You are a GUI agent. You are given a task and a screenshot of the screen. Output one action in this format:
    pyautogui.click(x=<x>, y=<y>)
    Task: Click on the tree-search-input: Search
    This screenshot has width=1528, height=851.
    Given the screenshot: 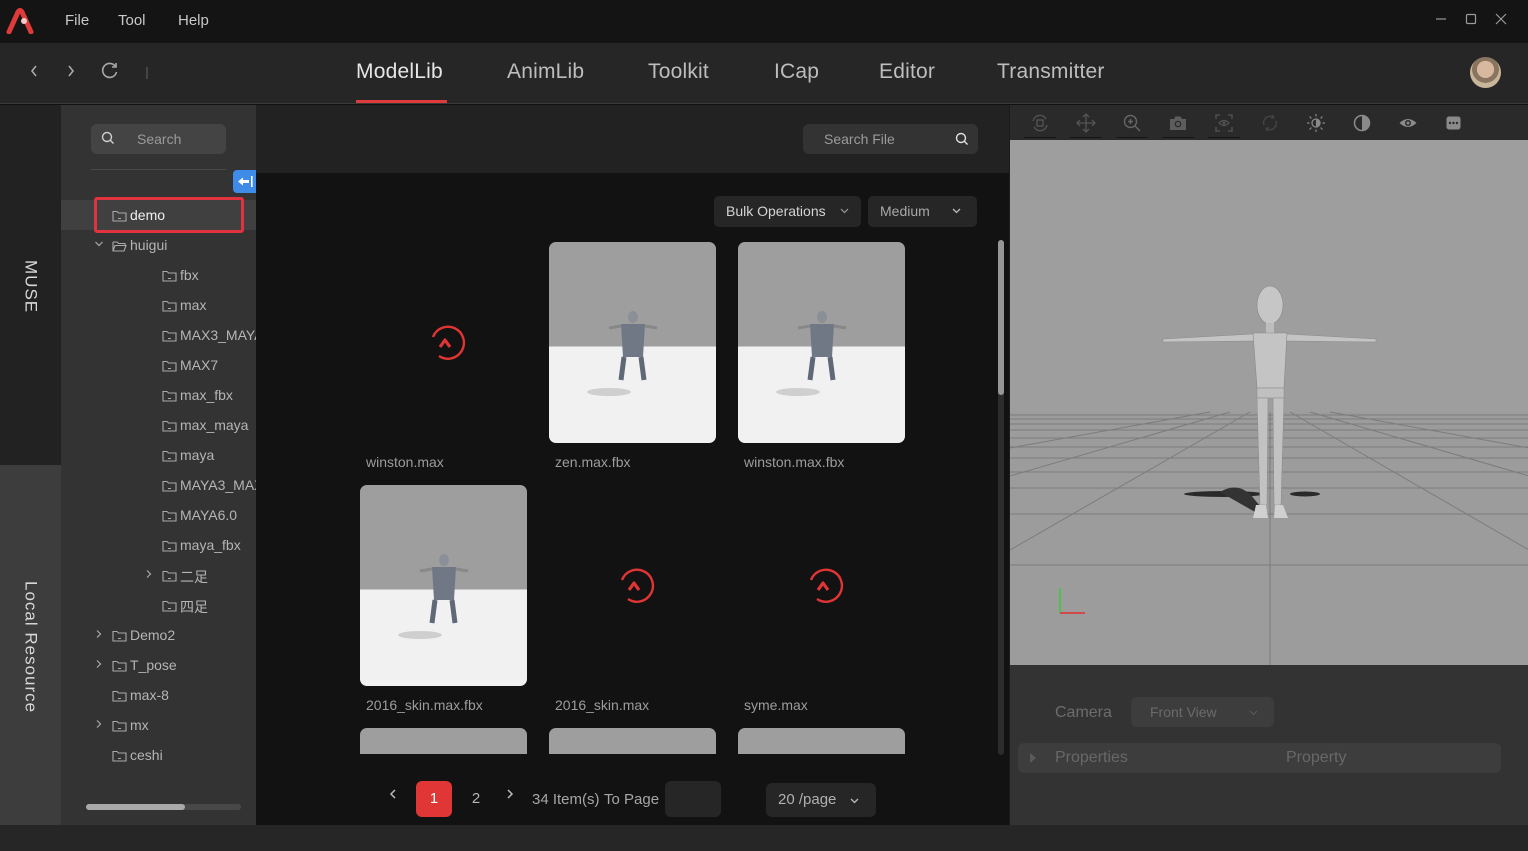 What is the action you would take?
    pyautogui.click(x=158, y=139)
    